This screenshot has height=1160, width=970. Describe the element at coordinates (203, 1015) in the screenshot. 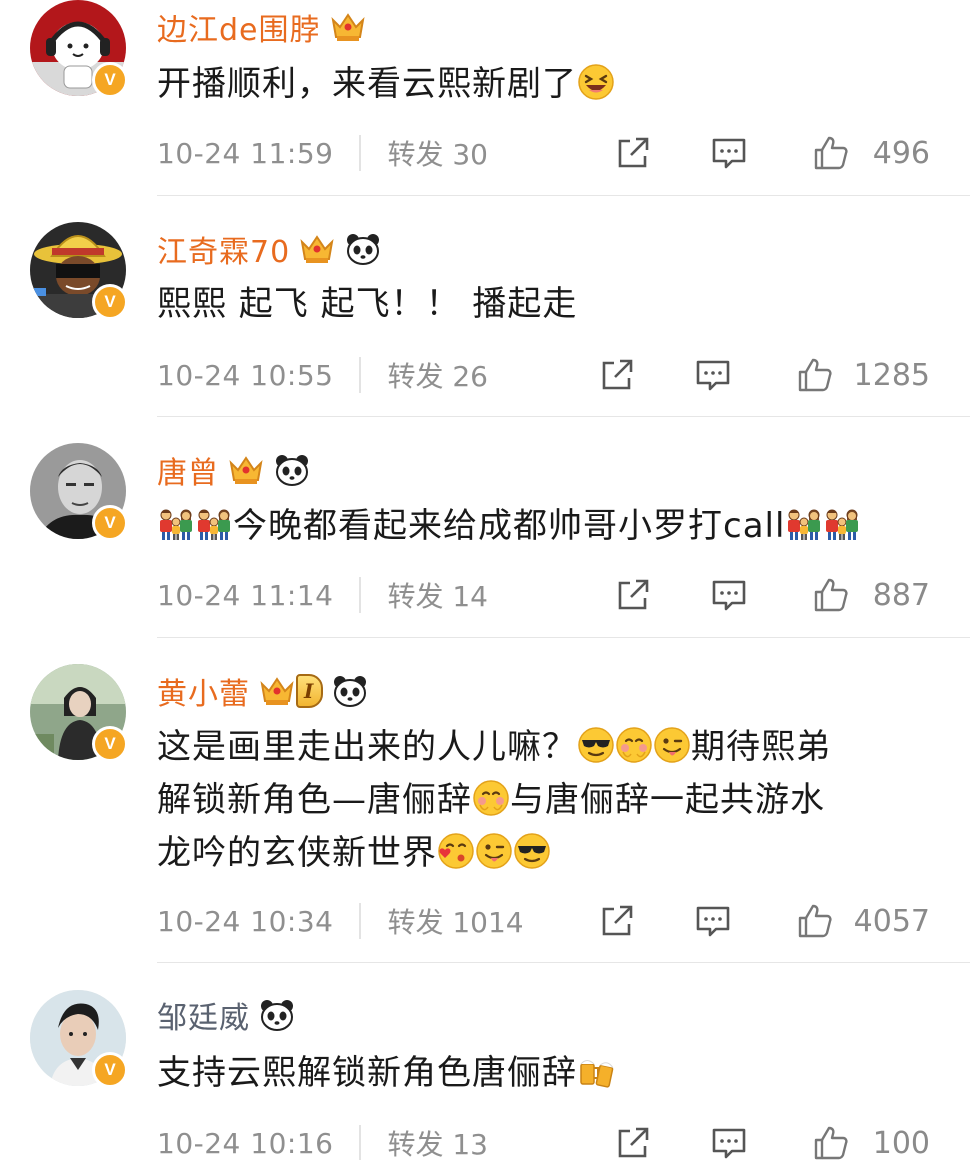

I see `username: 邹廷威` at that location.